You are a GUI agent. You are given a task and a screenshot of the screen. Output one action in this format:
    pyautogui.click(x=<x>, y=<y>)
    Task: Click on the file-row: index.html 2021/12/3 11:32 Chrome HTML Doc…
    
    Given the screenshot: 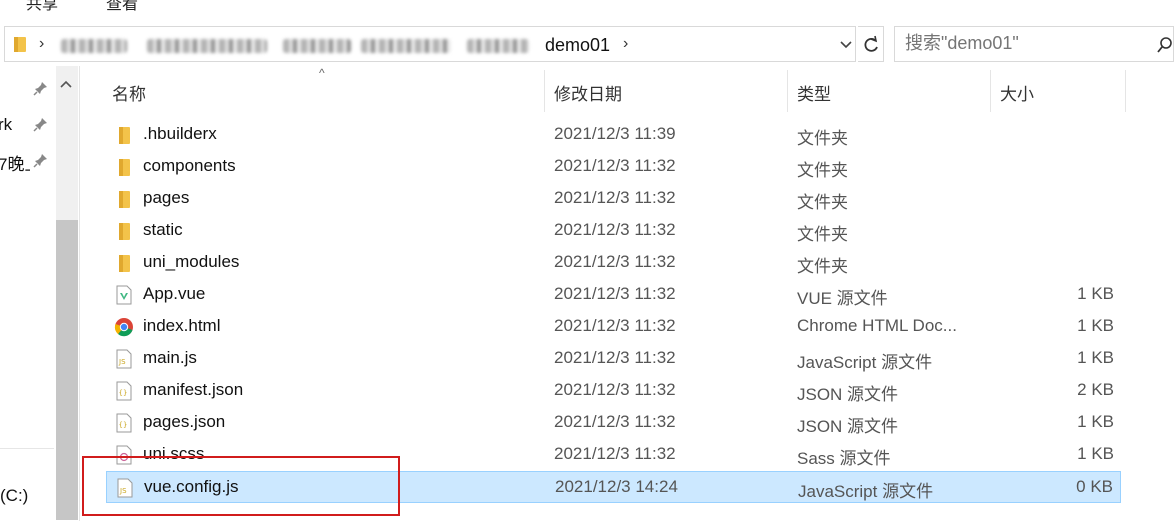 What is the action you would take?
    pyautogui.click(x=613, y=327)
    